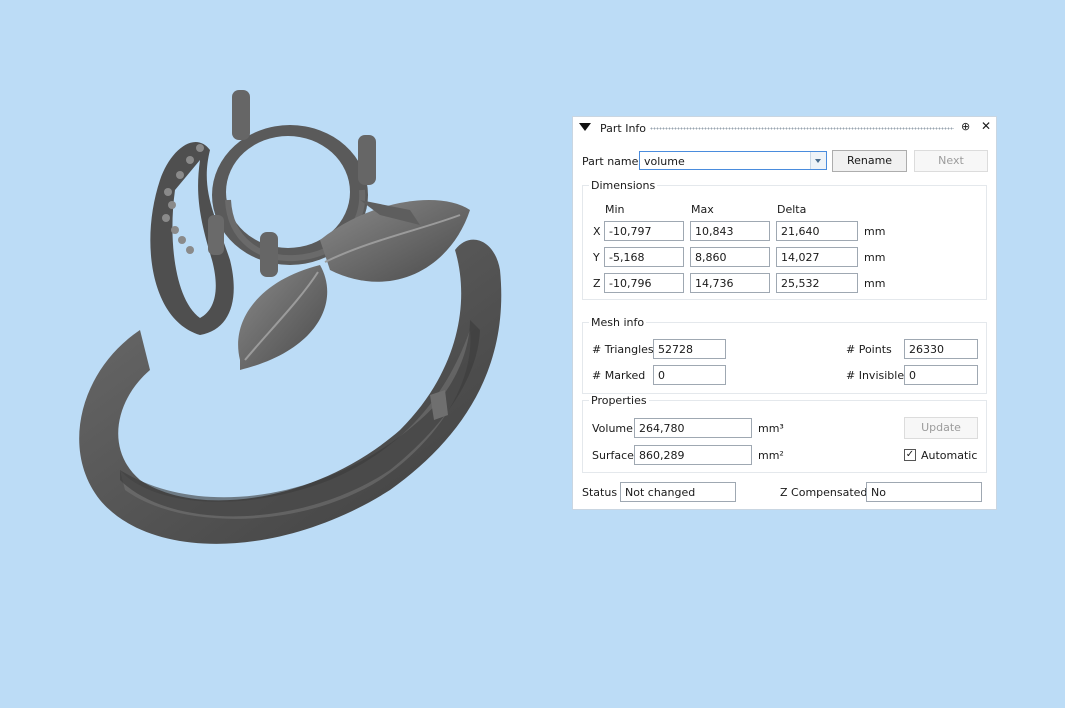  Describe the element at coordinates (875, 257) in the screenshot. I see `dim-y-unit: mm` at that location.